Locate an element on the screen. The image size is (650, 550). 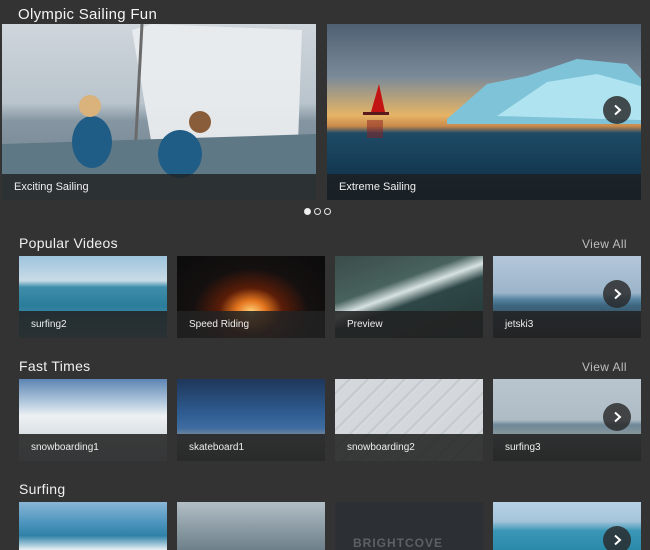
video-card-surfing3: surfing3 is located at coordinates (567, 420).